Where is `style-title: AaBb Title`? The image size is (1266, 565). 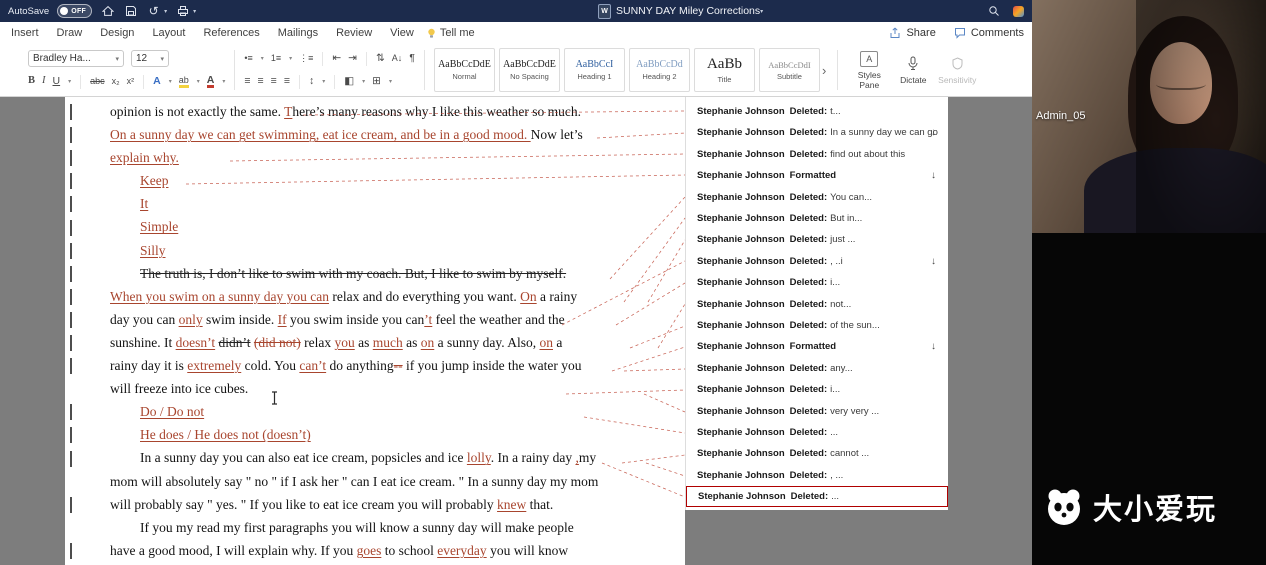 style-title: AaBb Title is located at coordinates (724, 70).